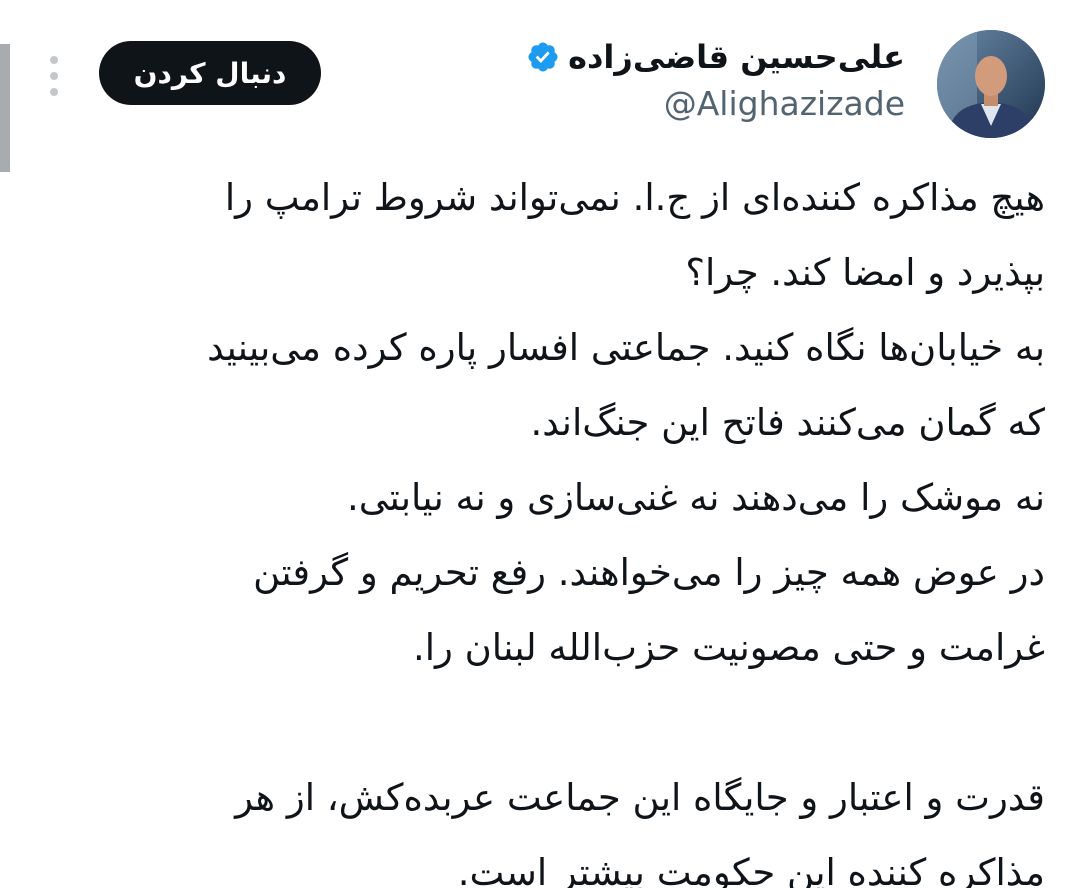 Image resolution: width=1079 pixels, height=888 pixels. I want to click on author-name-row: علی‌حسین قاضی‌زاده, so click(715, 57).